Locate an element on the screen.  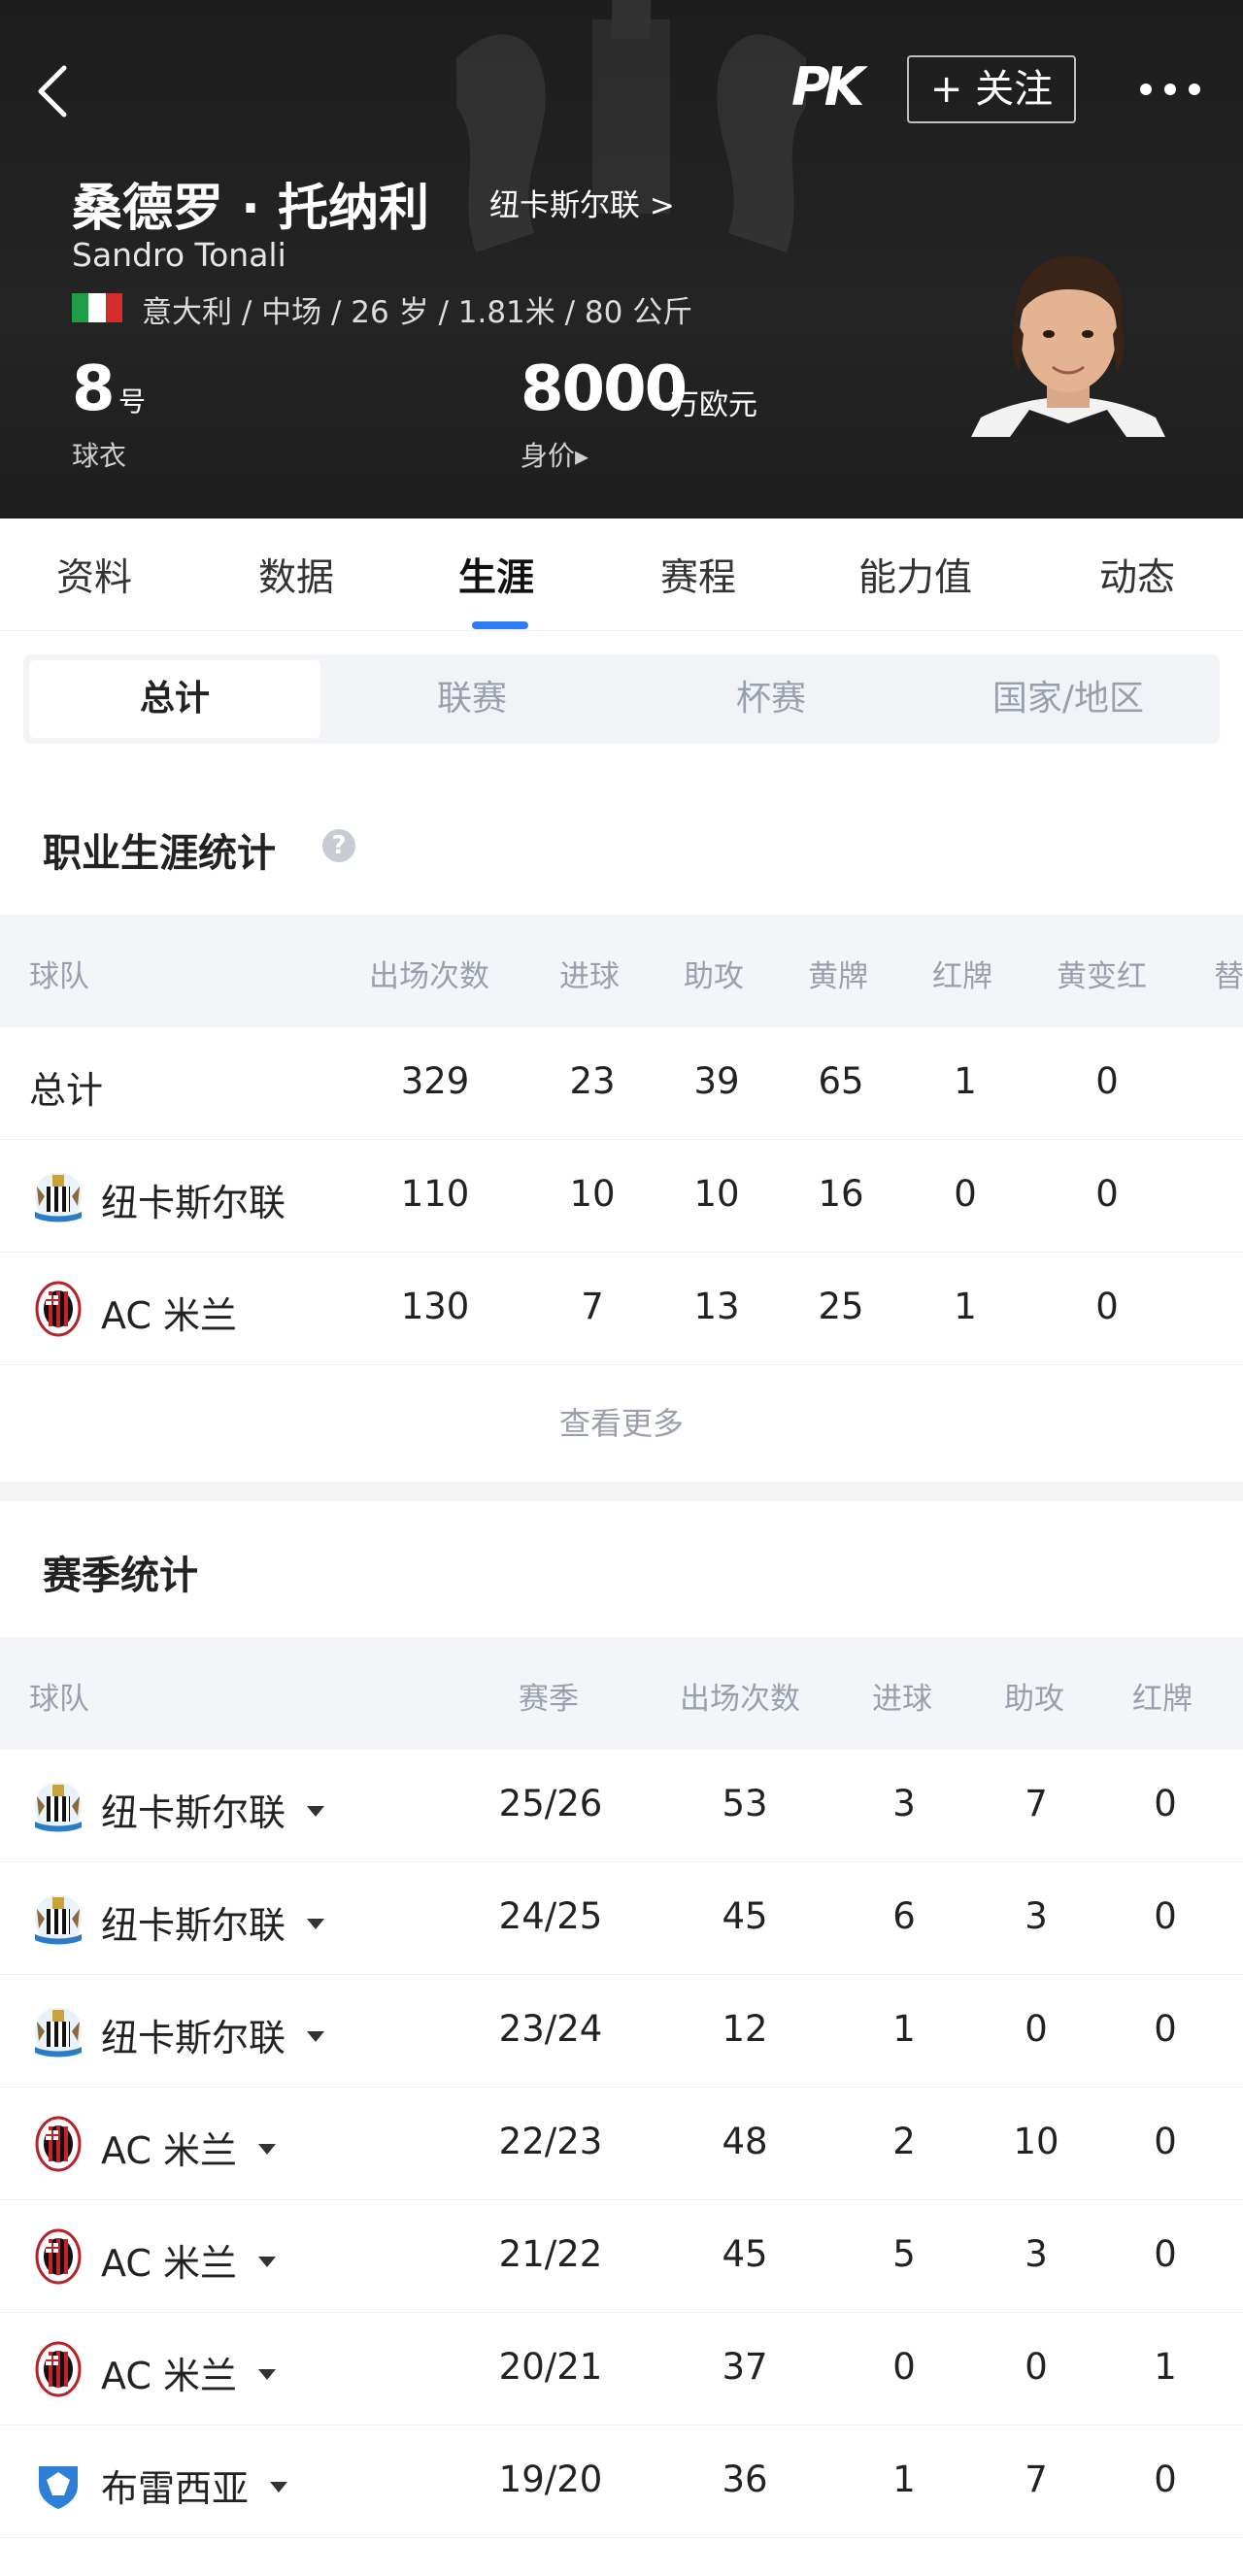
season-row: 纽卡斯尔联 25/26 53 3 7 0 is located at coordinates (621, 1806).